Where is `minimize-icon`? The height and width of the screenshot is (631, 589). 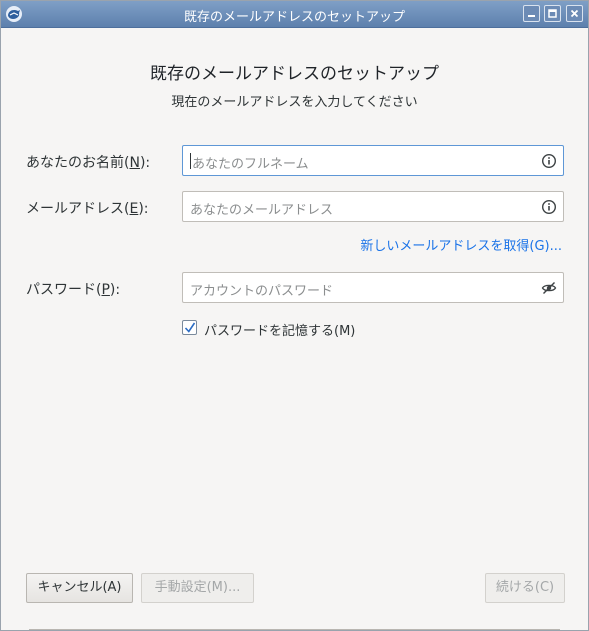
minimize-icon is located at coordinates (531, 16).